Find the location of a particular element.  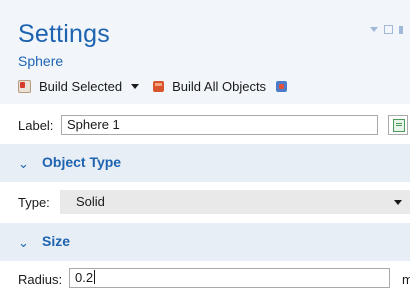

label-note-button is located at coordinates (398, 125).